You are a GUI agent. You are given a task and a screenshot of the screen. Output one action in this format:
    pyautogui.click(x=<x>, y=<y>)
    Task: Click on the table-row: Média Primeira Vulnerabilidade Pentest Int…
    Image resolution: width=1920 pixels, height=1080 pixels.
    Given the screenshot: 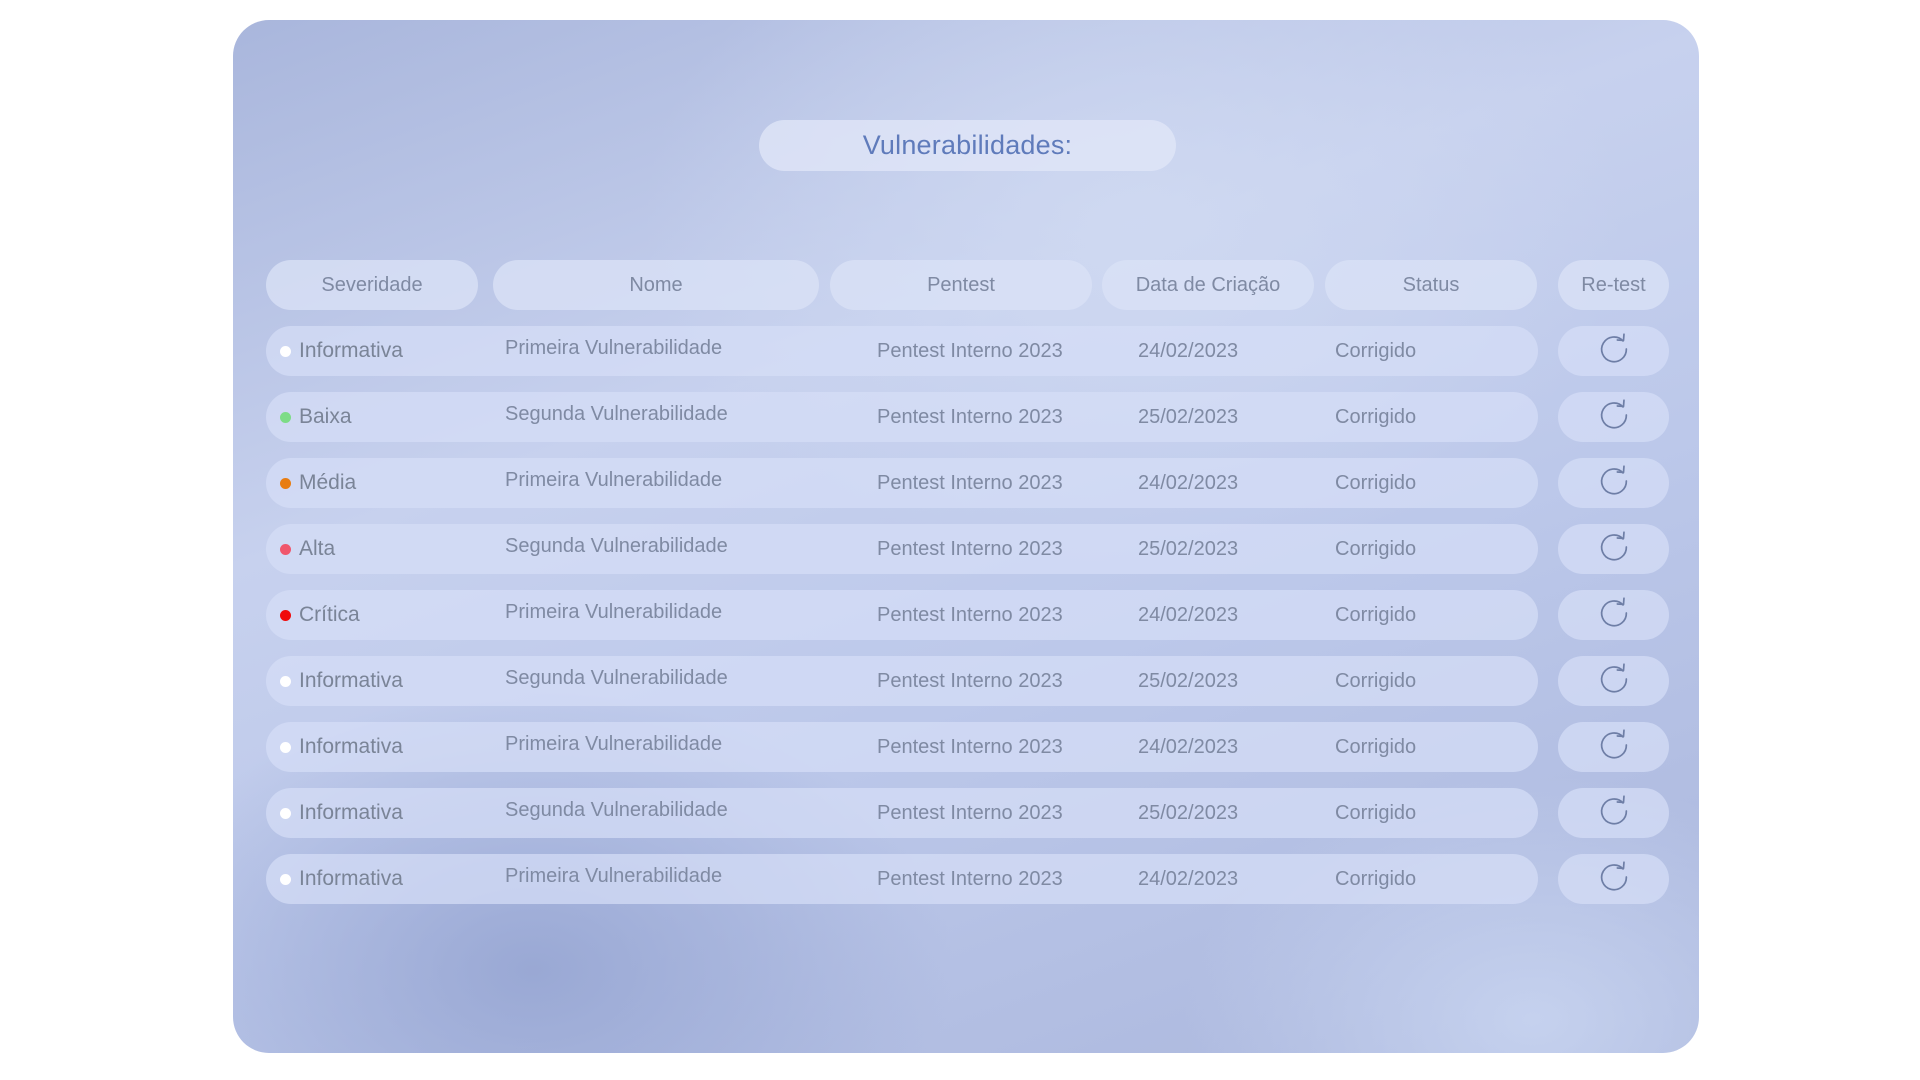 What is the action you would take?
    pyautogui.click(x=902, y=483)
    